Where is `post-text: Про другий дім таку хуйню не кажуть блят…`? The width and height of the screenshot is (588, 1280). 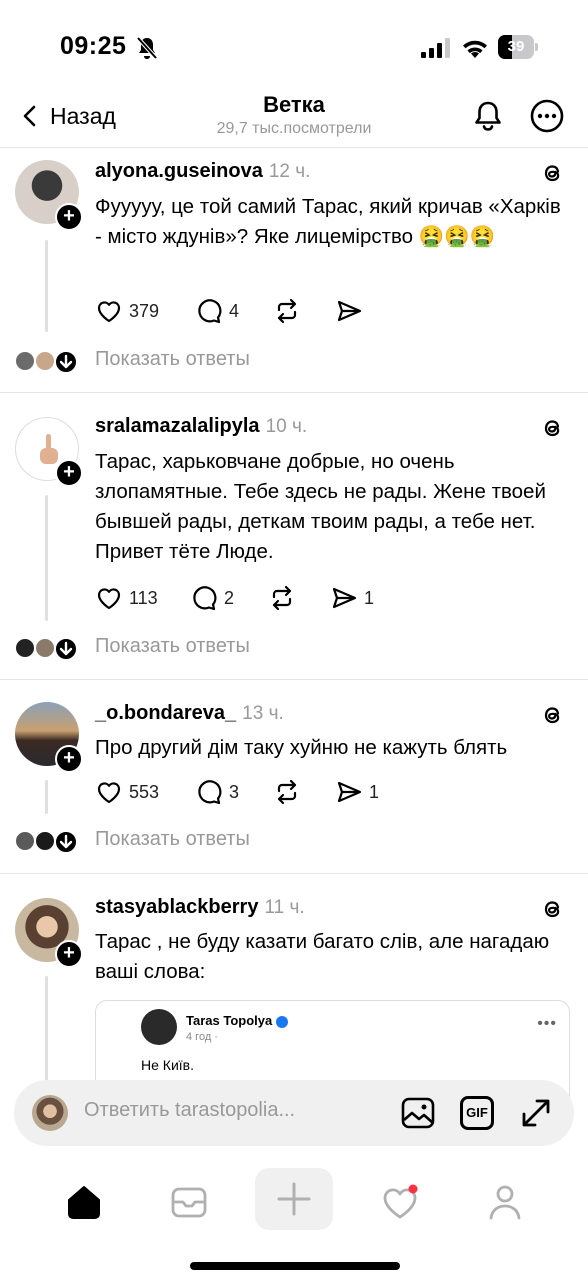 post-text: Про другий дім таку хуйню не кажуть блят… is located at coordinates (301, 747).